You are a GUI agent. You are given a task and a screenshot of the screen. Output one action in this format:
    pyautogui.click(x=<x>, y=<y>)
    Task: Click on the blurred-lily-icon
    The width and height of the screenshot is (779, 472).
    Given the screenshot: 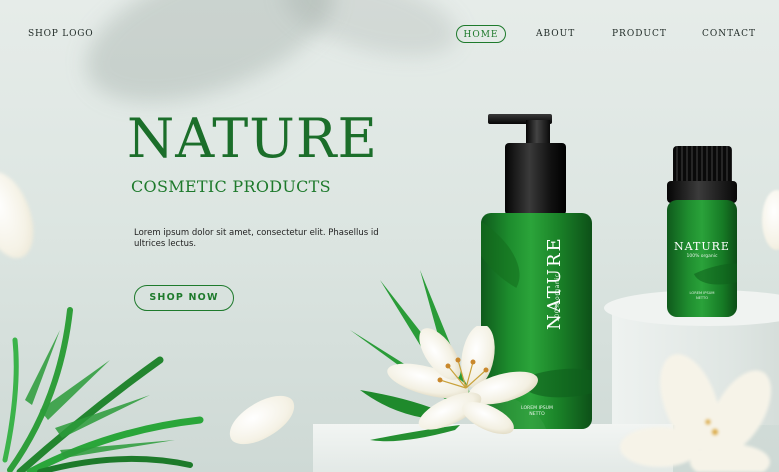 What is the action you would take?
    pyautogui.click(x=695, y=413)
    